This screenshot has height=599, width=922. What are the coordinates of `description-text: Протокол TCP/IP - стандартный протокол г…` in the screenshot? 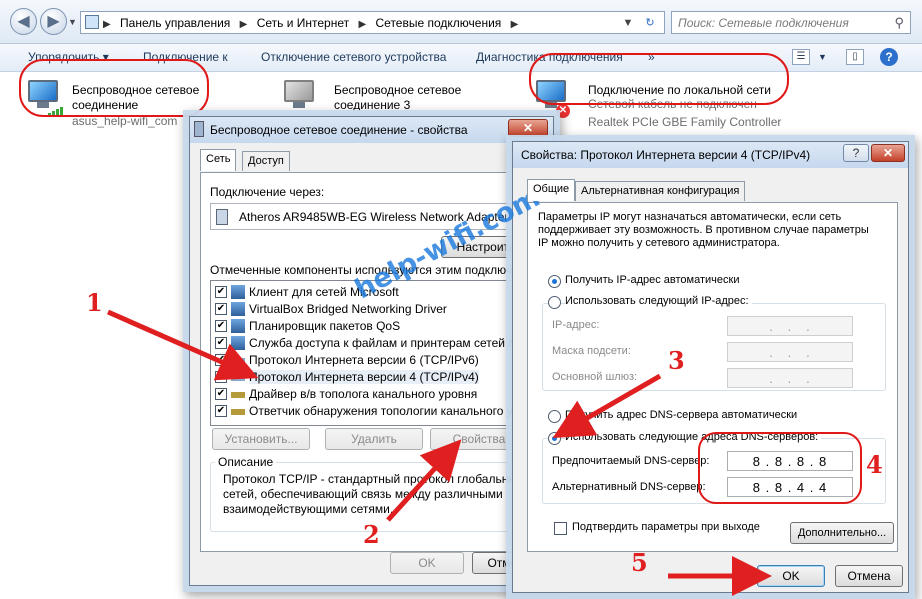 It's located at (373, 494).